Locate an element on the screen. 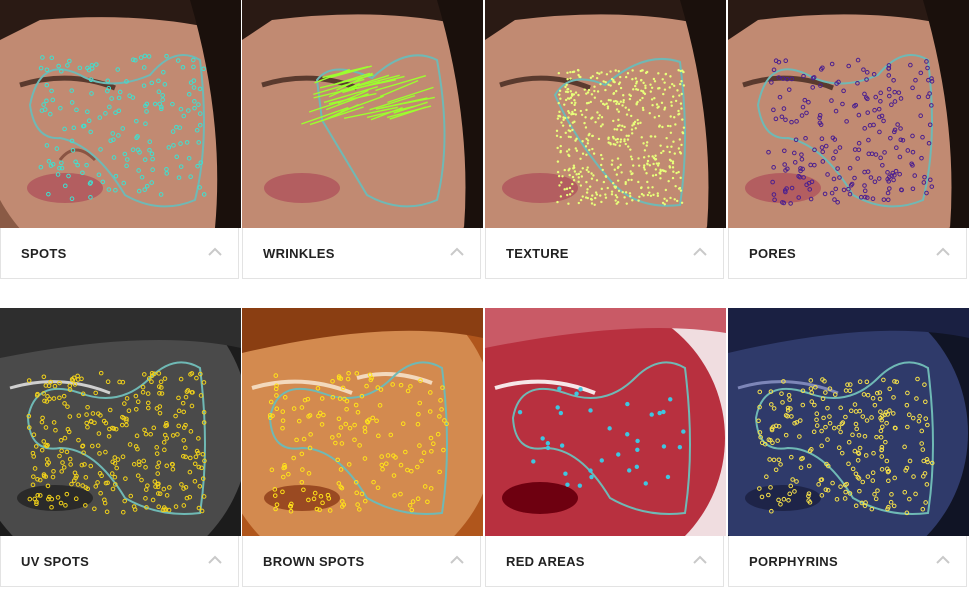 This screenshot has width=969, height=590. panel-label-bar: PORPHYRINS is located at coordinates (847, 561).